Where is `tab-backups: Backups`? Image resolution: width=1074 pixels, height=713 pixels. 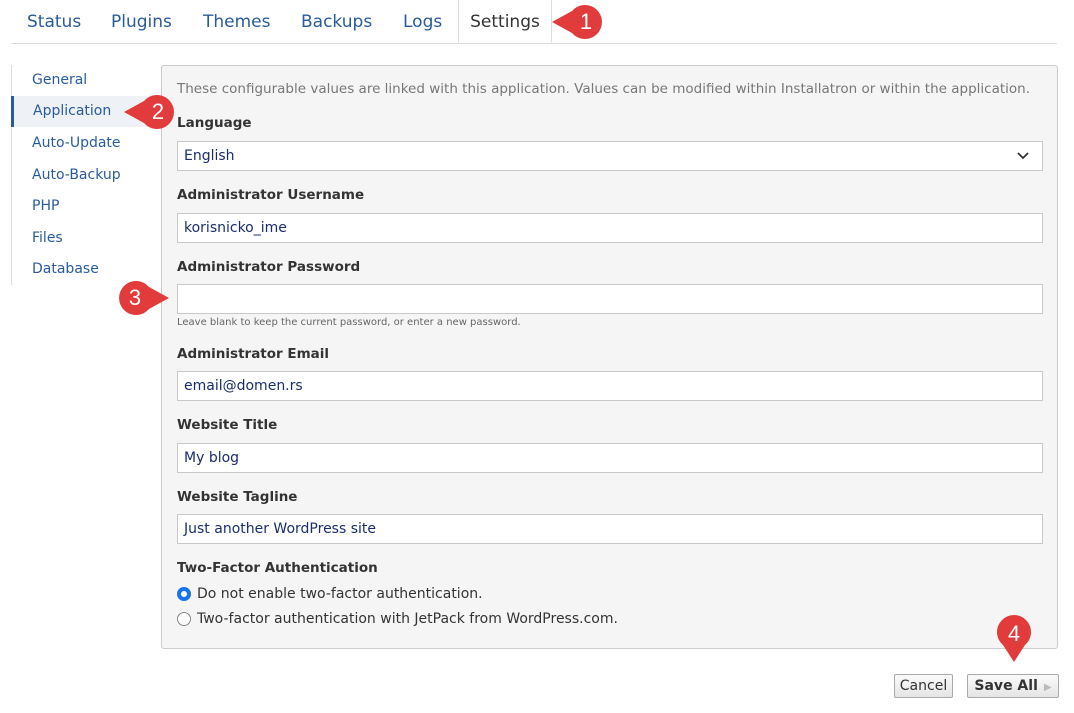
tab-backups: Backups is located at coordinates (336, 21).